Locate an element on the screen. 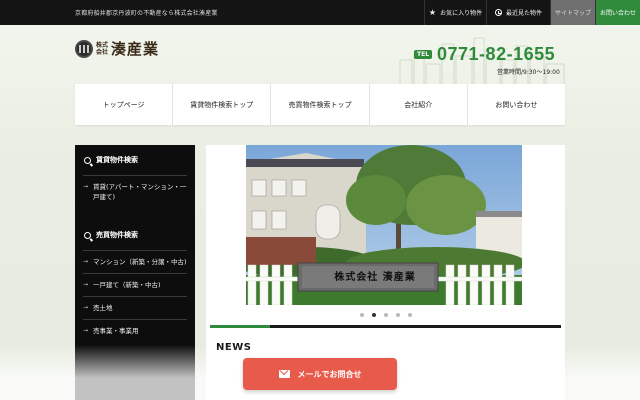 This screenshot has width=640, height=400. rental-search-heading: 賃貸物件検索 is located at coordinates (135, 160).